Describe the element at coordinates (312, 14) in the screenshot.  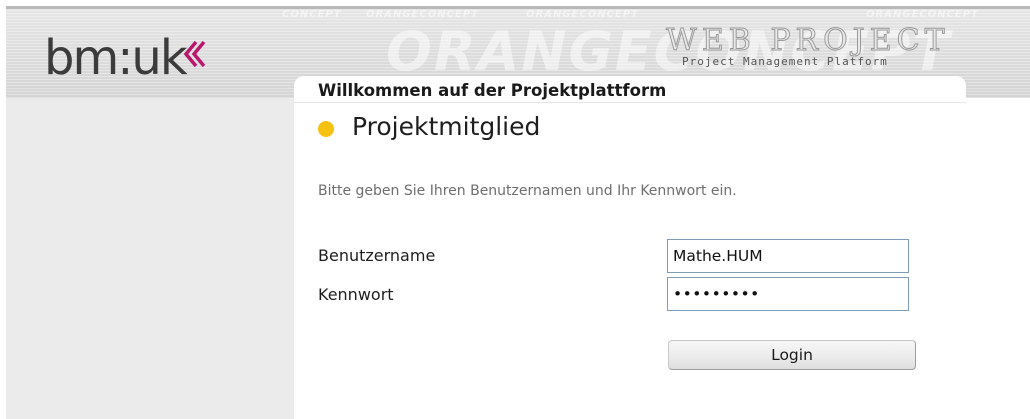
I see `header-watermark: CONCEPT` at that location.